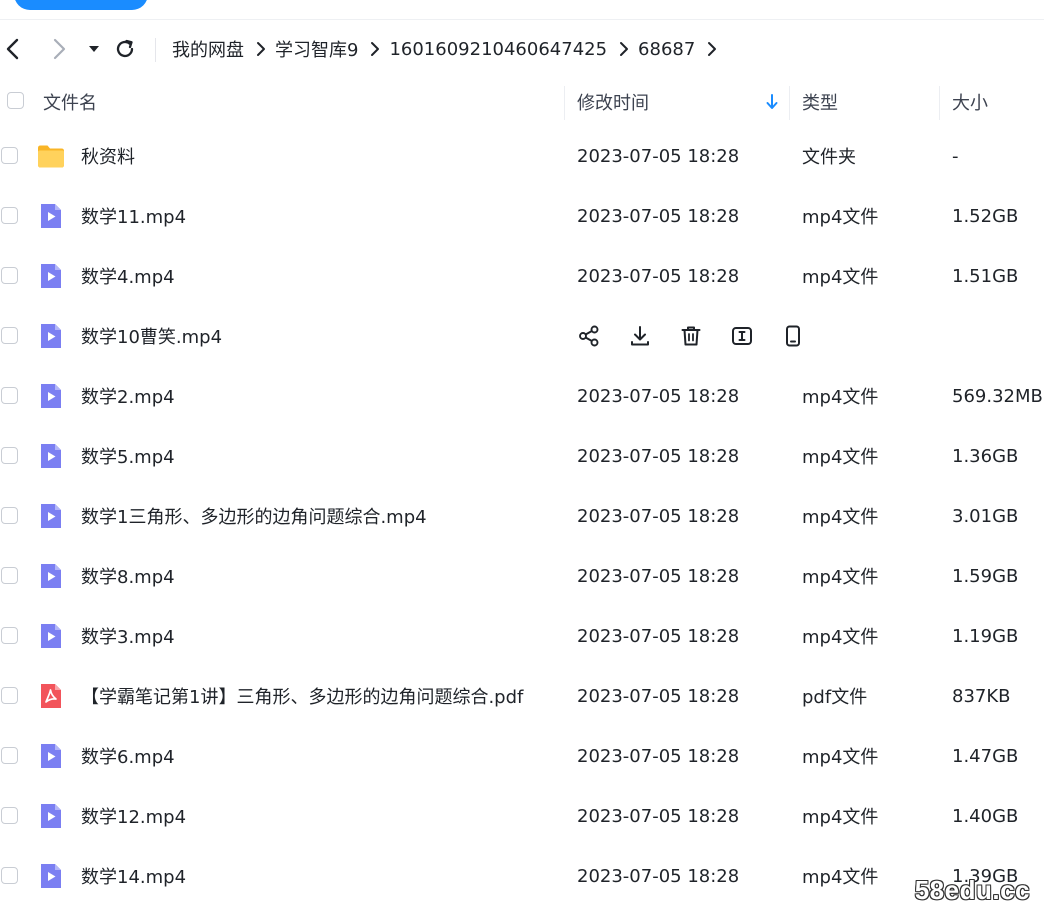 The image size is (1044, 916). What do you see at coordinates (133, 816) in the screenshot?
I see `file-name: 数学12.mp4` at bounding box center [133, 816].